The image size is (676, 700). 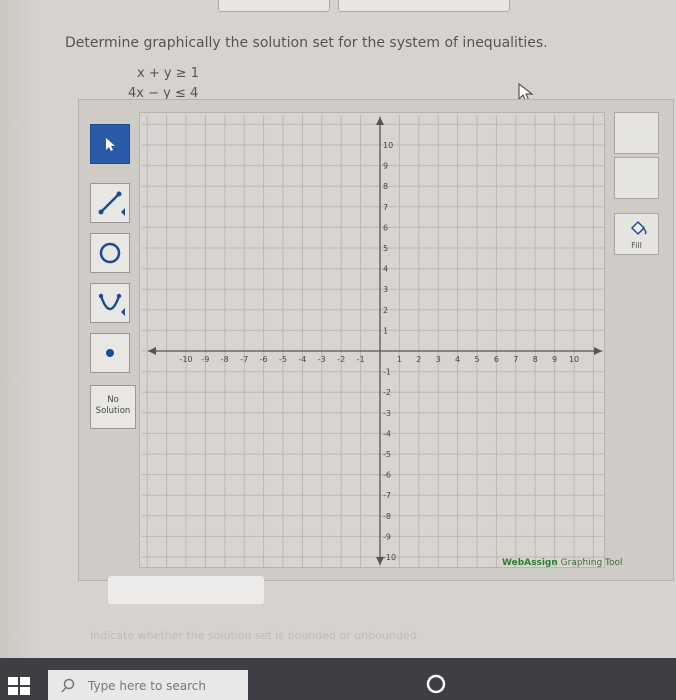 I want to click on y-tick-label: 1, so click(x=385, y=330).